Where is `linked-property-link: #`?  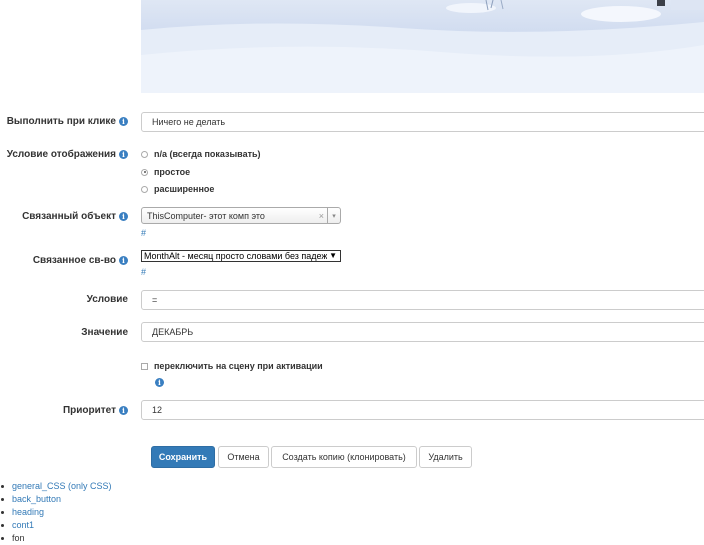
linked-property-link: # is located at coordinates (143, 272).